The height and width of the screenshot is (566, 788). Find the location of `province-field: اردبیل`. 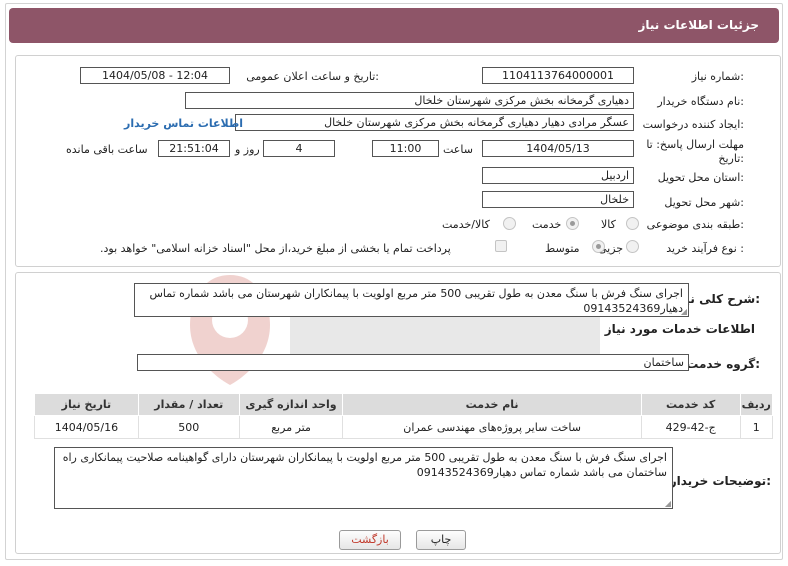

province-field: اردبیل is located at coordinates (558, 175).